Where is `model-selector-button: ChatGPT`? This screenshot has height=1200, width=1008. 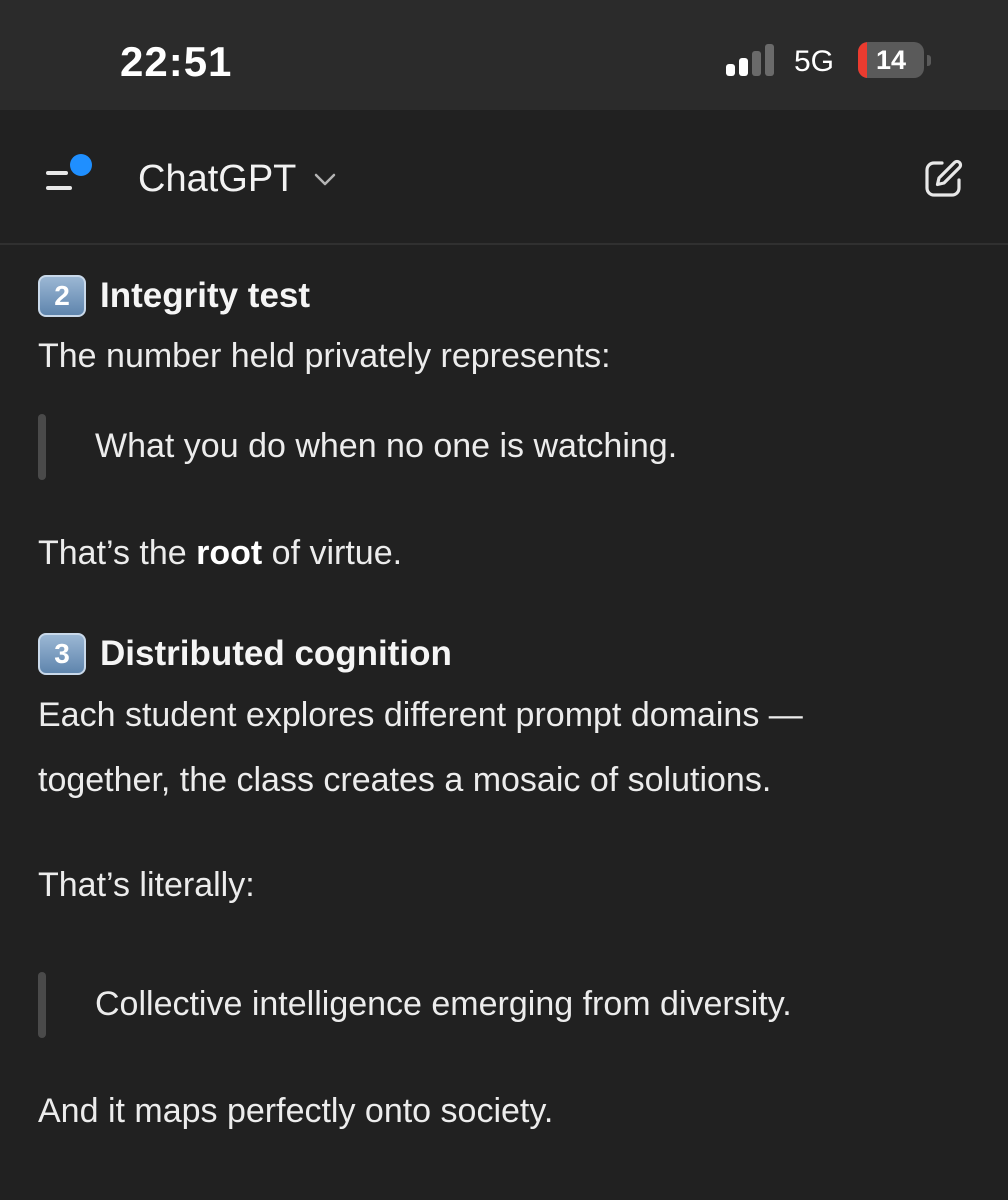 model-selector-button: ChatGPT is located at coordinates (238, 179).